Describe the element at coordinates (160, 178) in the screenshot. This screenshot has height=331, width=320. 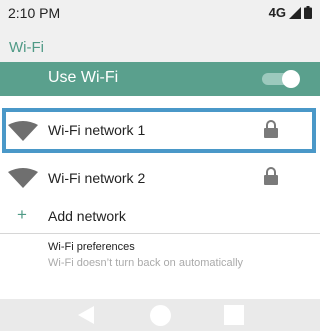
I see `wifi-network-item: Wi-Fi network 2` at that location.